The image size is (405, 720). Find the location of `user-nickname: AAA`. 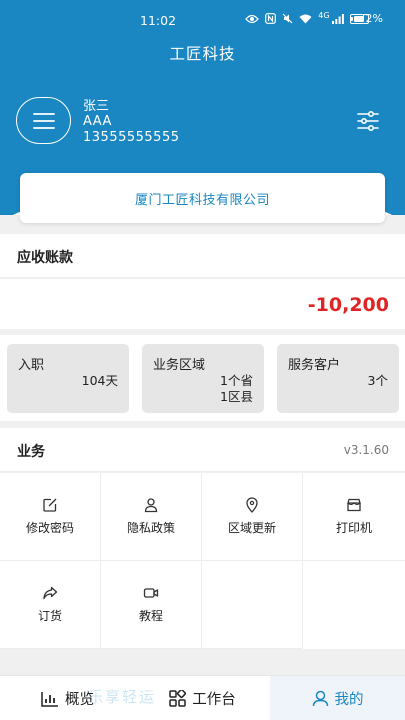

user-nickname: AAA is located at coordinates (97, 121).